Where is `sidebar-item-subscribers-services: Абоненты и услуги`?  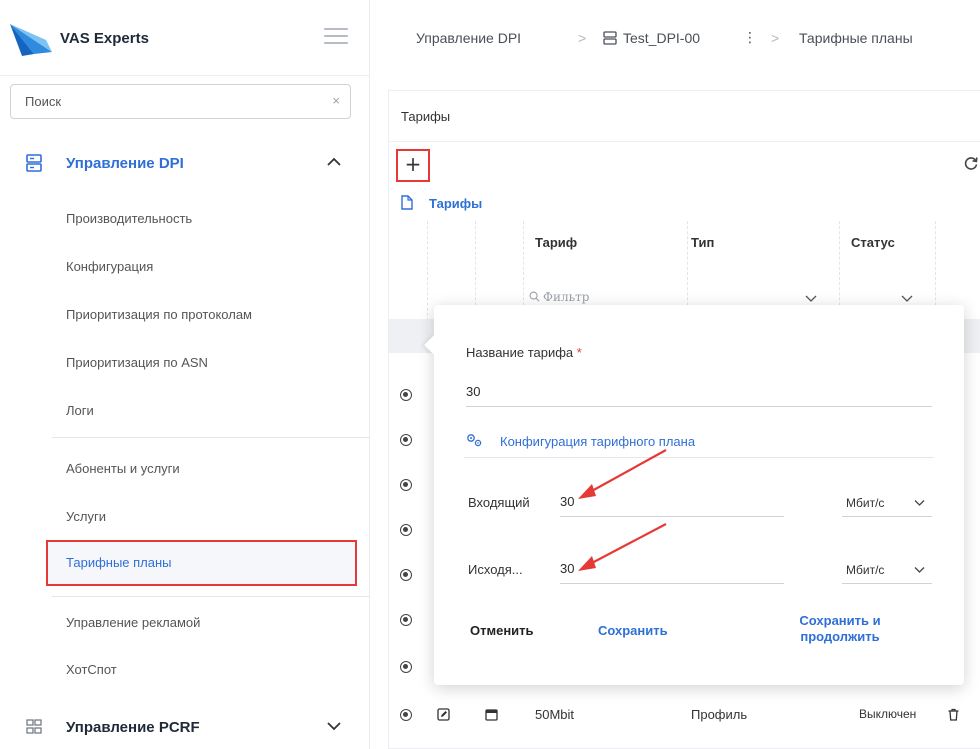 sidebar-item-subscribers-services: Абоненты и услуги is located at coordinates (123, 468).